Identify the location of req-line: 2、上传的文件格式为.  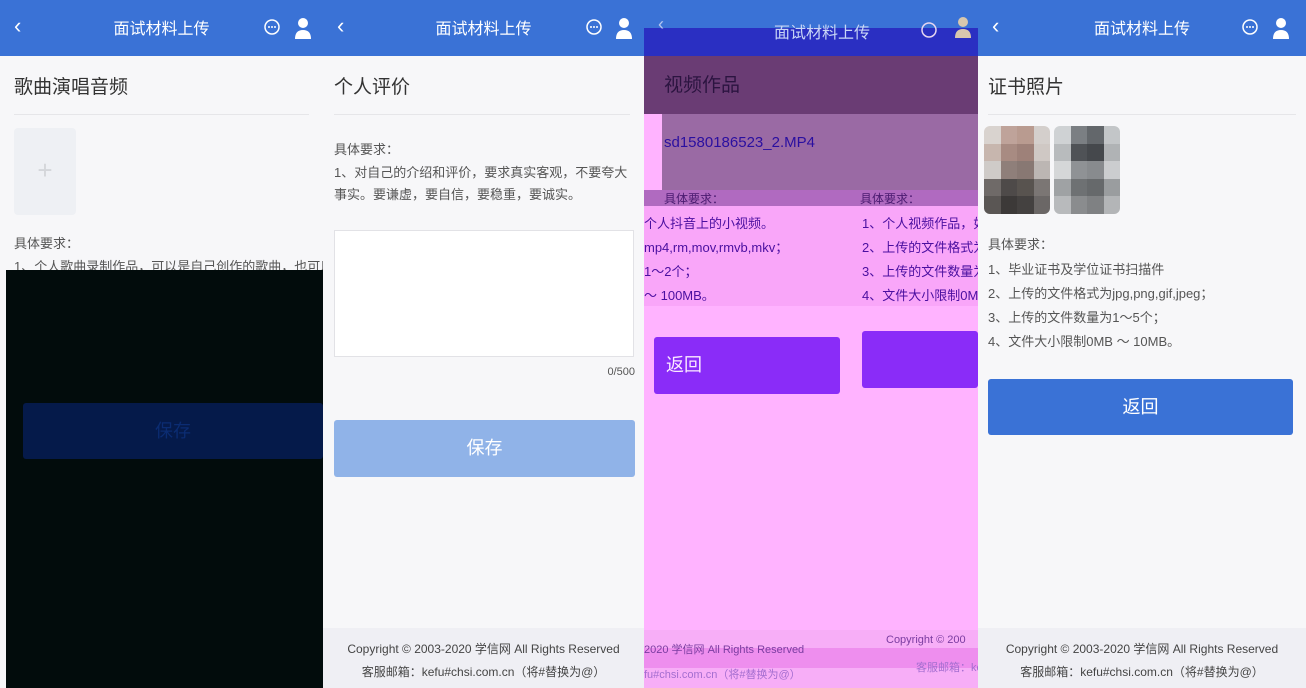
(920, 247).